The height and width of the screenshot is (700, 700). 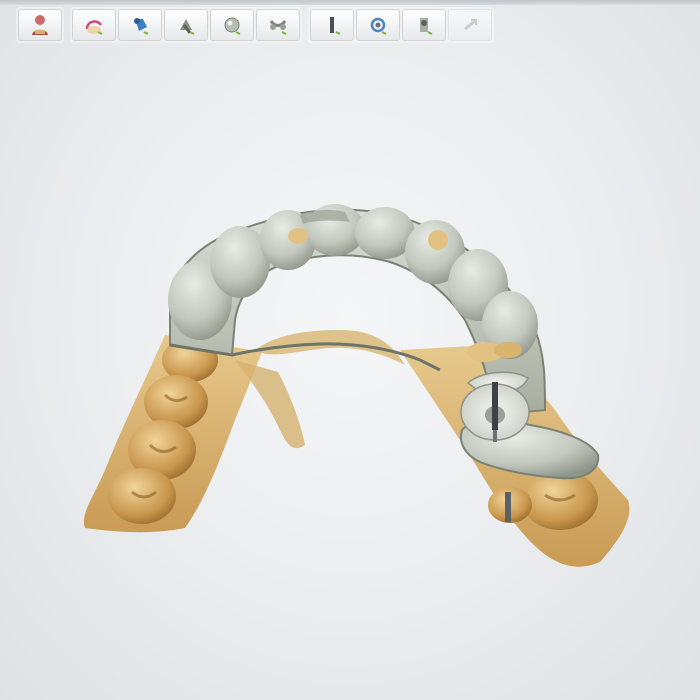 I want to click on adapt-tool-icon, so click(x=187, y=27).